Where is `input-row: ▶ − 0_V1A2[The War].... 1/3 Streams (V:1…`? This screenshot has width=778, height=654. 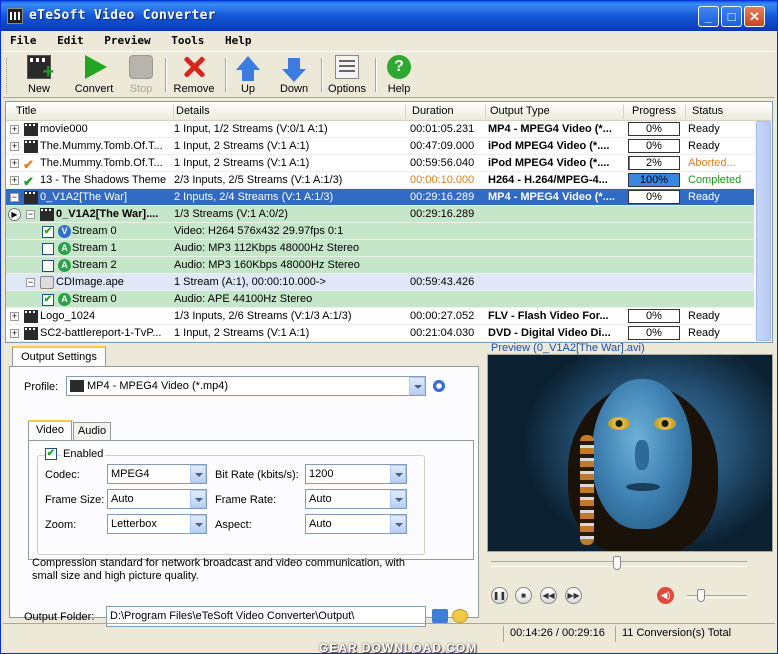 input-row: ▶ − 0_V1A2[The War].... 1/3 Streams (V:1… is located at coordinates (380, 214).